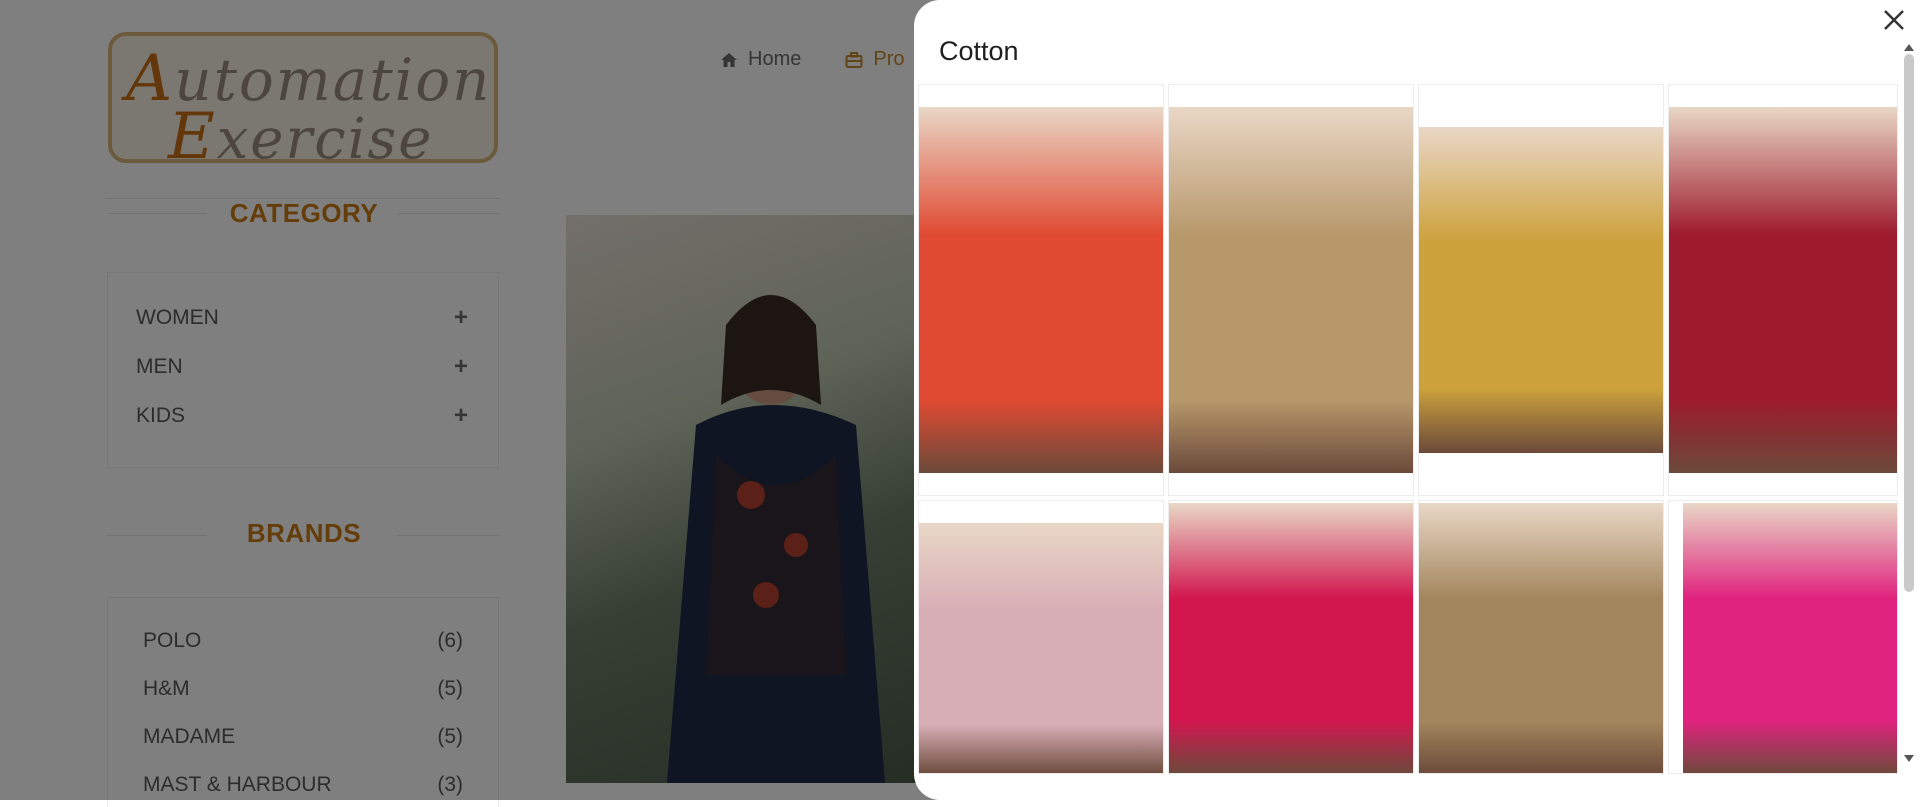 The width and height of the screenshot is (1920, 807). Describe the element at coordinates (1909, 759) in the screenshot. I see `scroll-down-arrow-icon` at that location.